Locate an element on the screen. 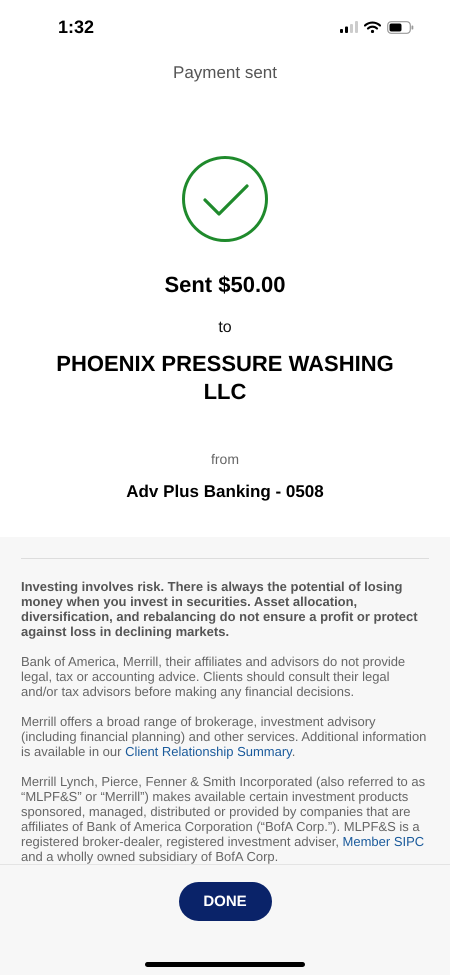 The width and height of the screenshot is (450, 975). to-label: to is located at coordinates (225, 328).